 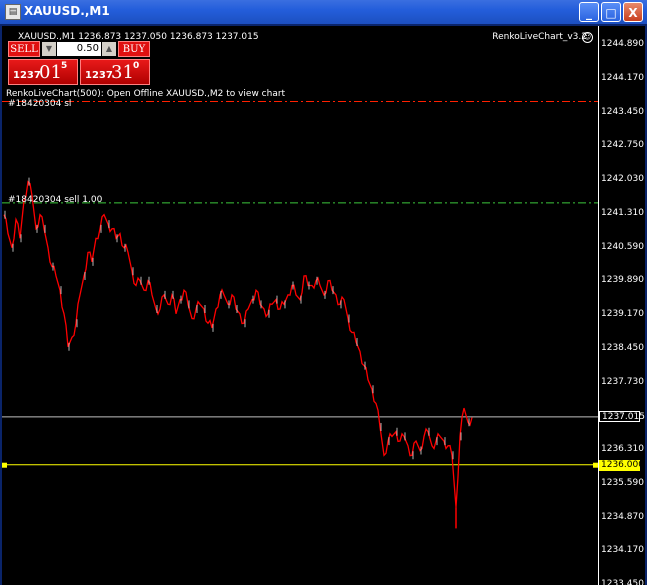 I want to click on indicator-name: RenkoLiveChart_v3.2, so click(x=539, y=37).